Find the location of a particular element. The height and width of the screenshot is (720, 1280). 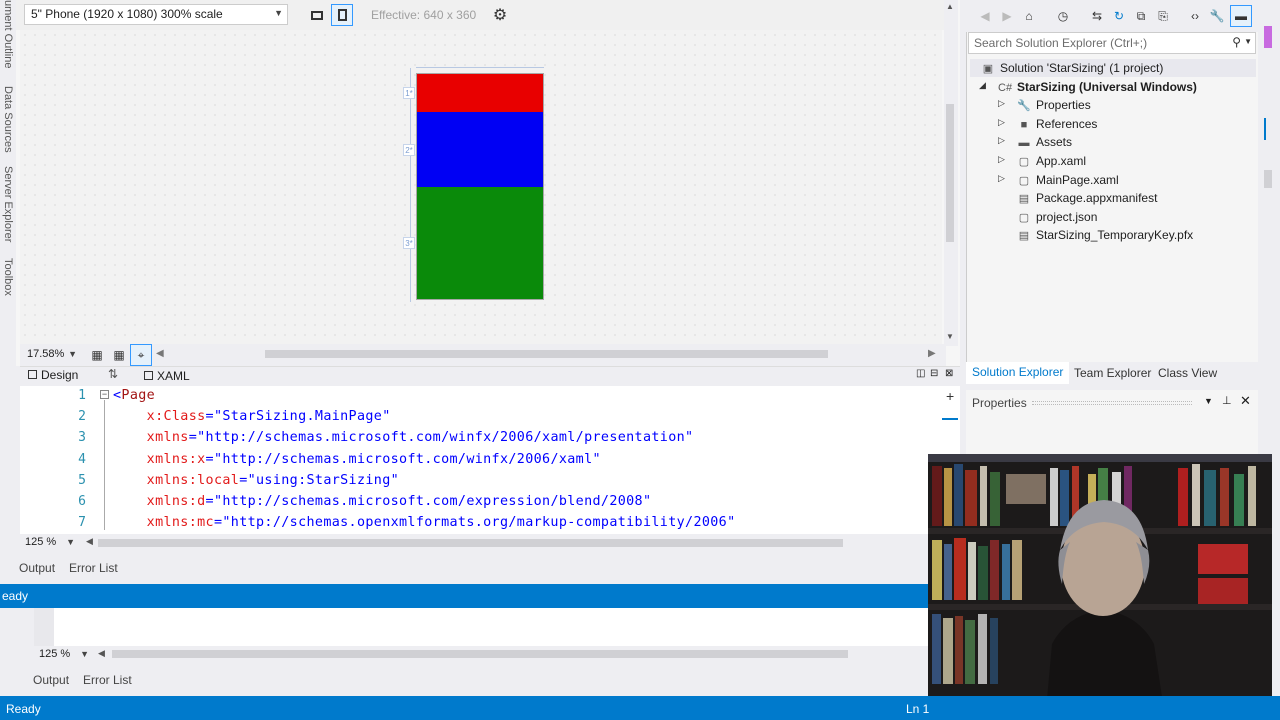

designer-horizontal-thumb is located at coordinates (546, 354).